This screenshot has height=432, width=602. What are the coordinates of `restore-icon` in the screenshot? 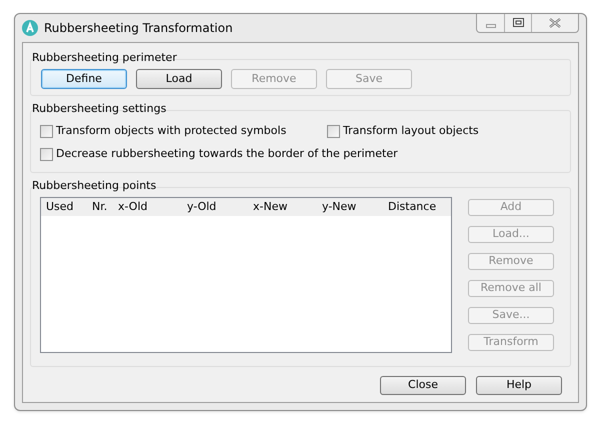 It's located at (518, 22).